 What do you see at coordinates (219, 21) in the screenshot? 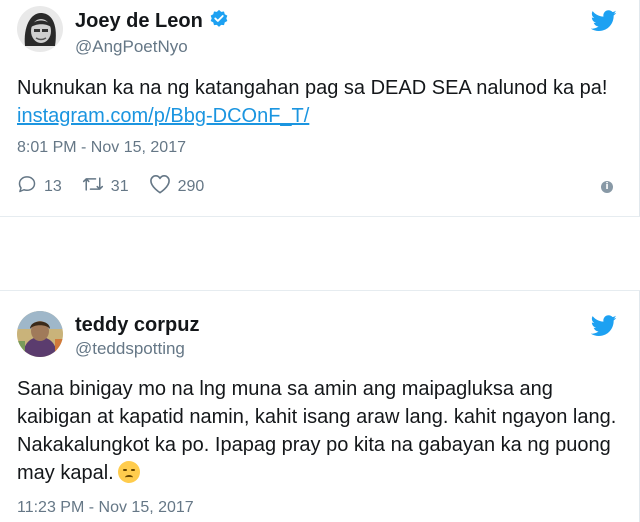
I see `verified-badge-icon` at bounding box center [219, 21].